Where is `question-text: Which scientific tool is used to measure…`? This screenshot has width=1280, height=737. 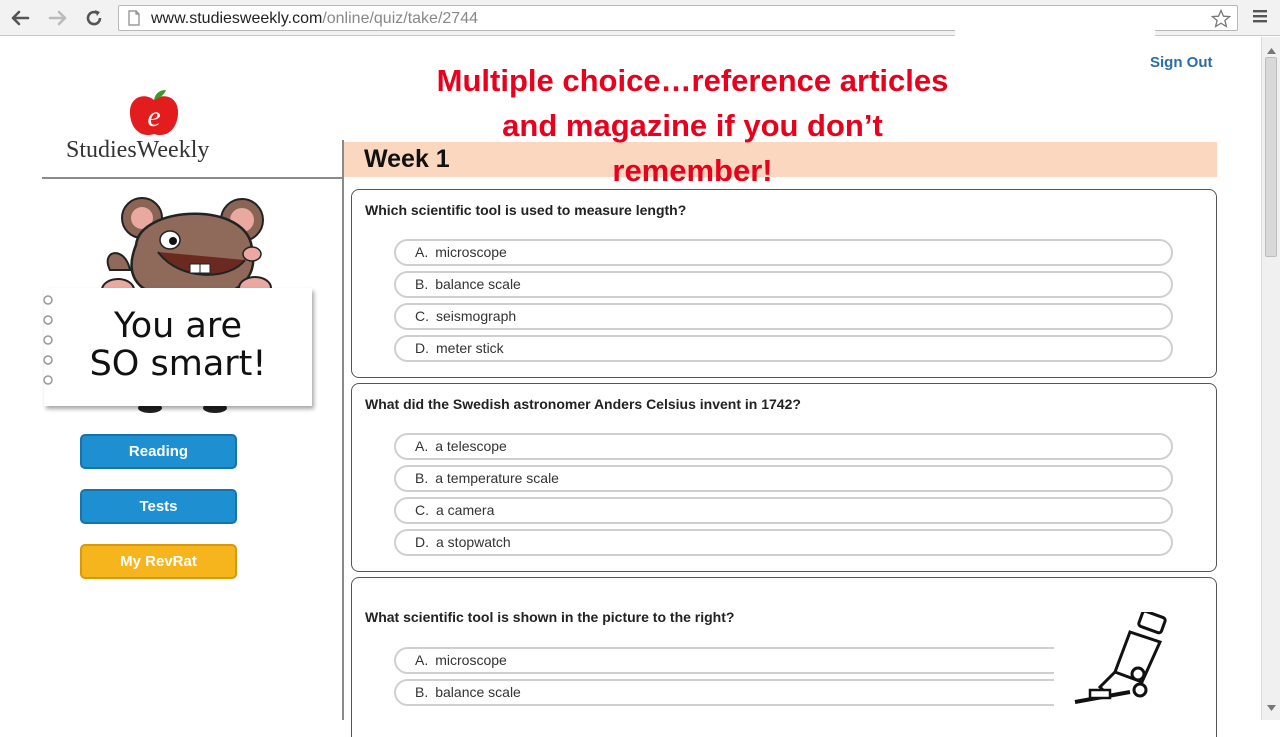 question-text: Which scientific tool is used to measure… is located at coordinates (526, 210).